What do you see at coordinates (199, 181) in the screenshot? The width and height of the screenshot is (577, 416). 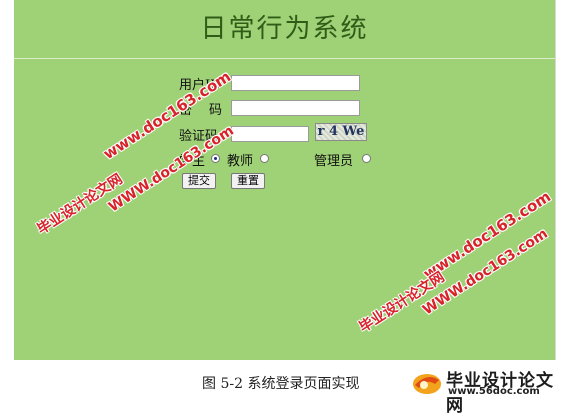 I see `submit-button: 提交` at bounding box center [199, 181].